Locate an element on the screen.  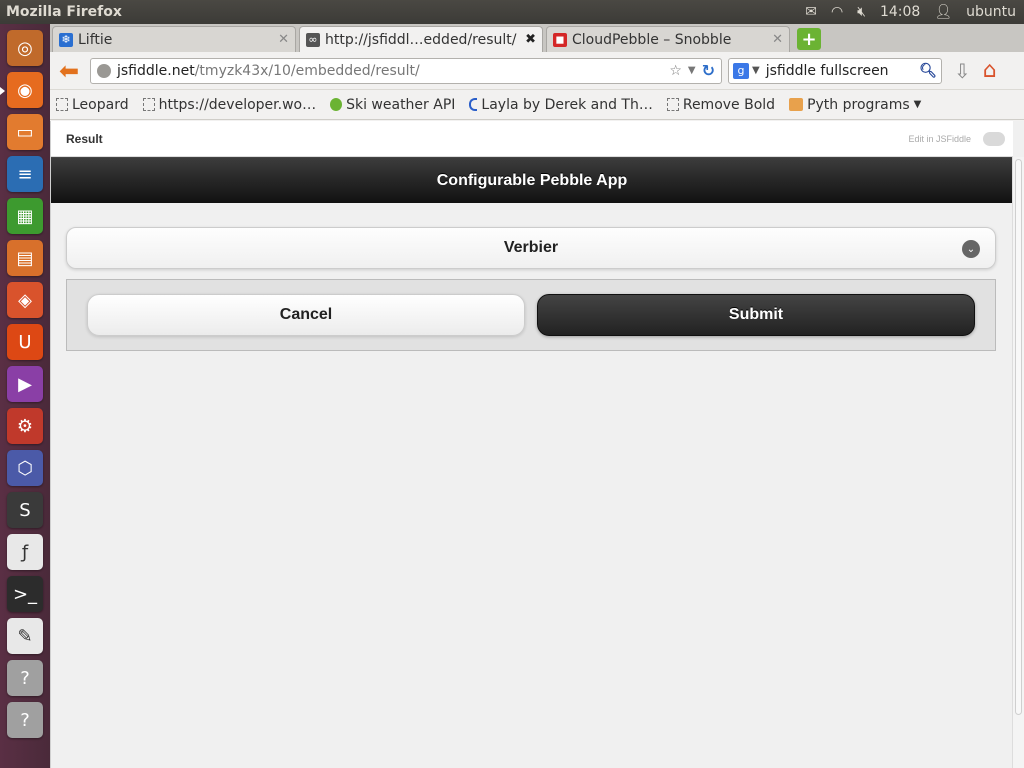
files-icon: ▭ is located at coordinates (25, 132).